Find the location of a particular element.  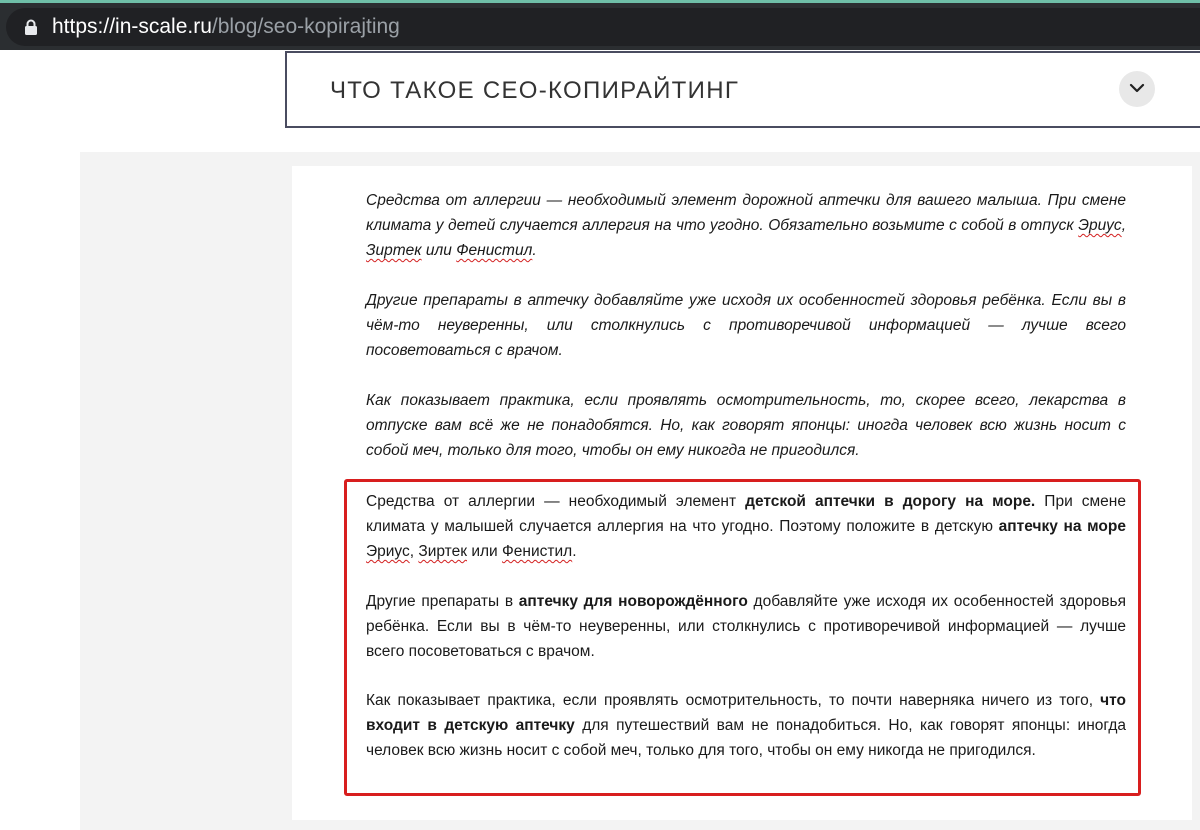

url-text: https://in-scale.ru/blog/seo-kopirajting is located at coordinates (226, 27).